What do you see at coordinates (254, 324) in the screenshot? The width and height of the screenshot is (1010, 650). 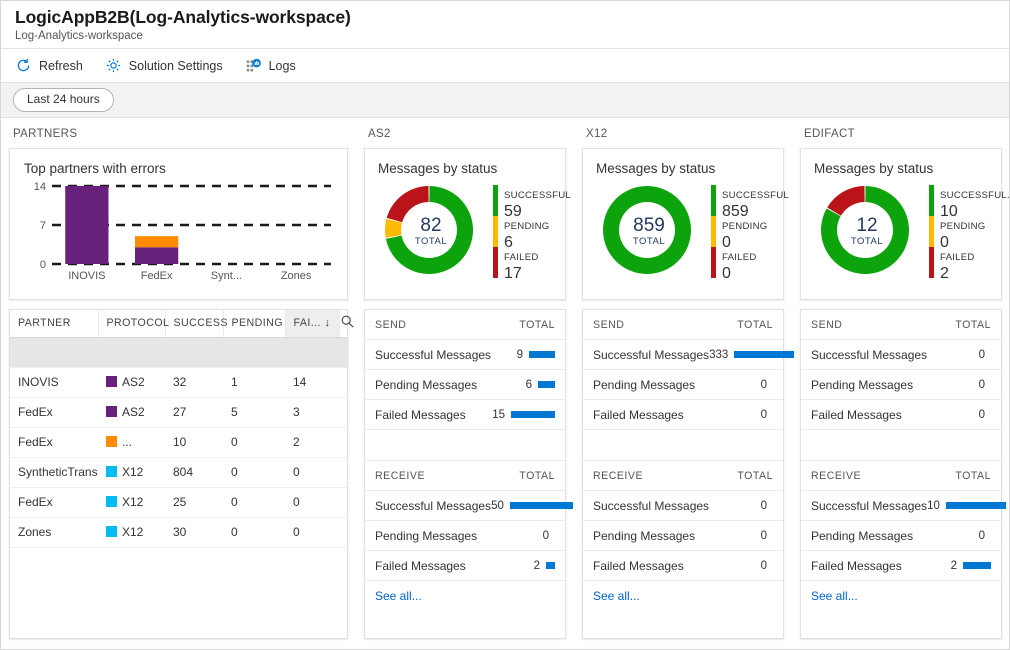 I see `column-header-pending: PENDING` at bounding box center [254, 324].